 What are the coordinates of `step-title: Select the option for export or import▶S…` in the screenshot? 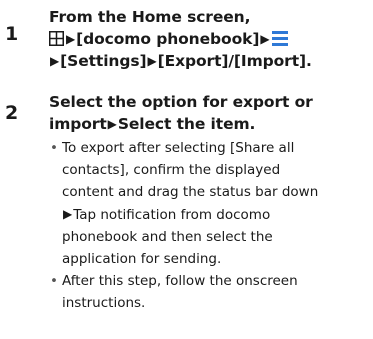 It's located at (209, 113).